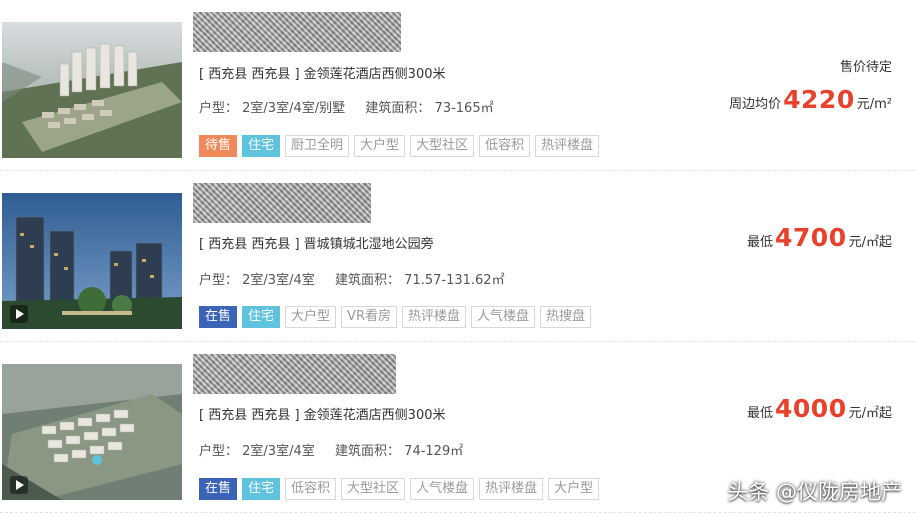 The height and width of the screenshot is (516, 916). Describe the element at coordinates (811, 408) in the screenshot. I see `price-value: 4000` at that location.